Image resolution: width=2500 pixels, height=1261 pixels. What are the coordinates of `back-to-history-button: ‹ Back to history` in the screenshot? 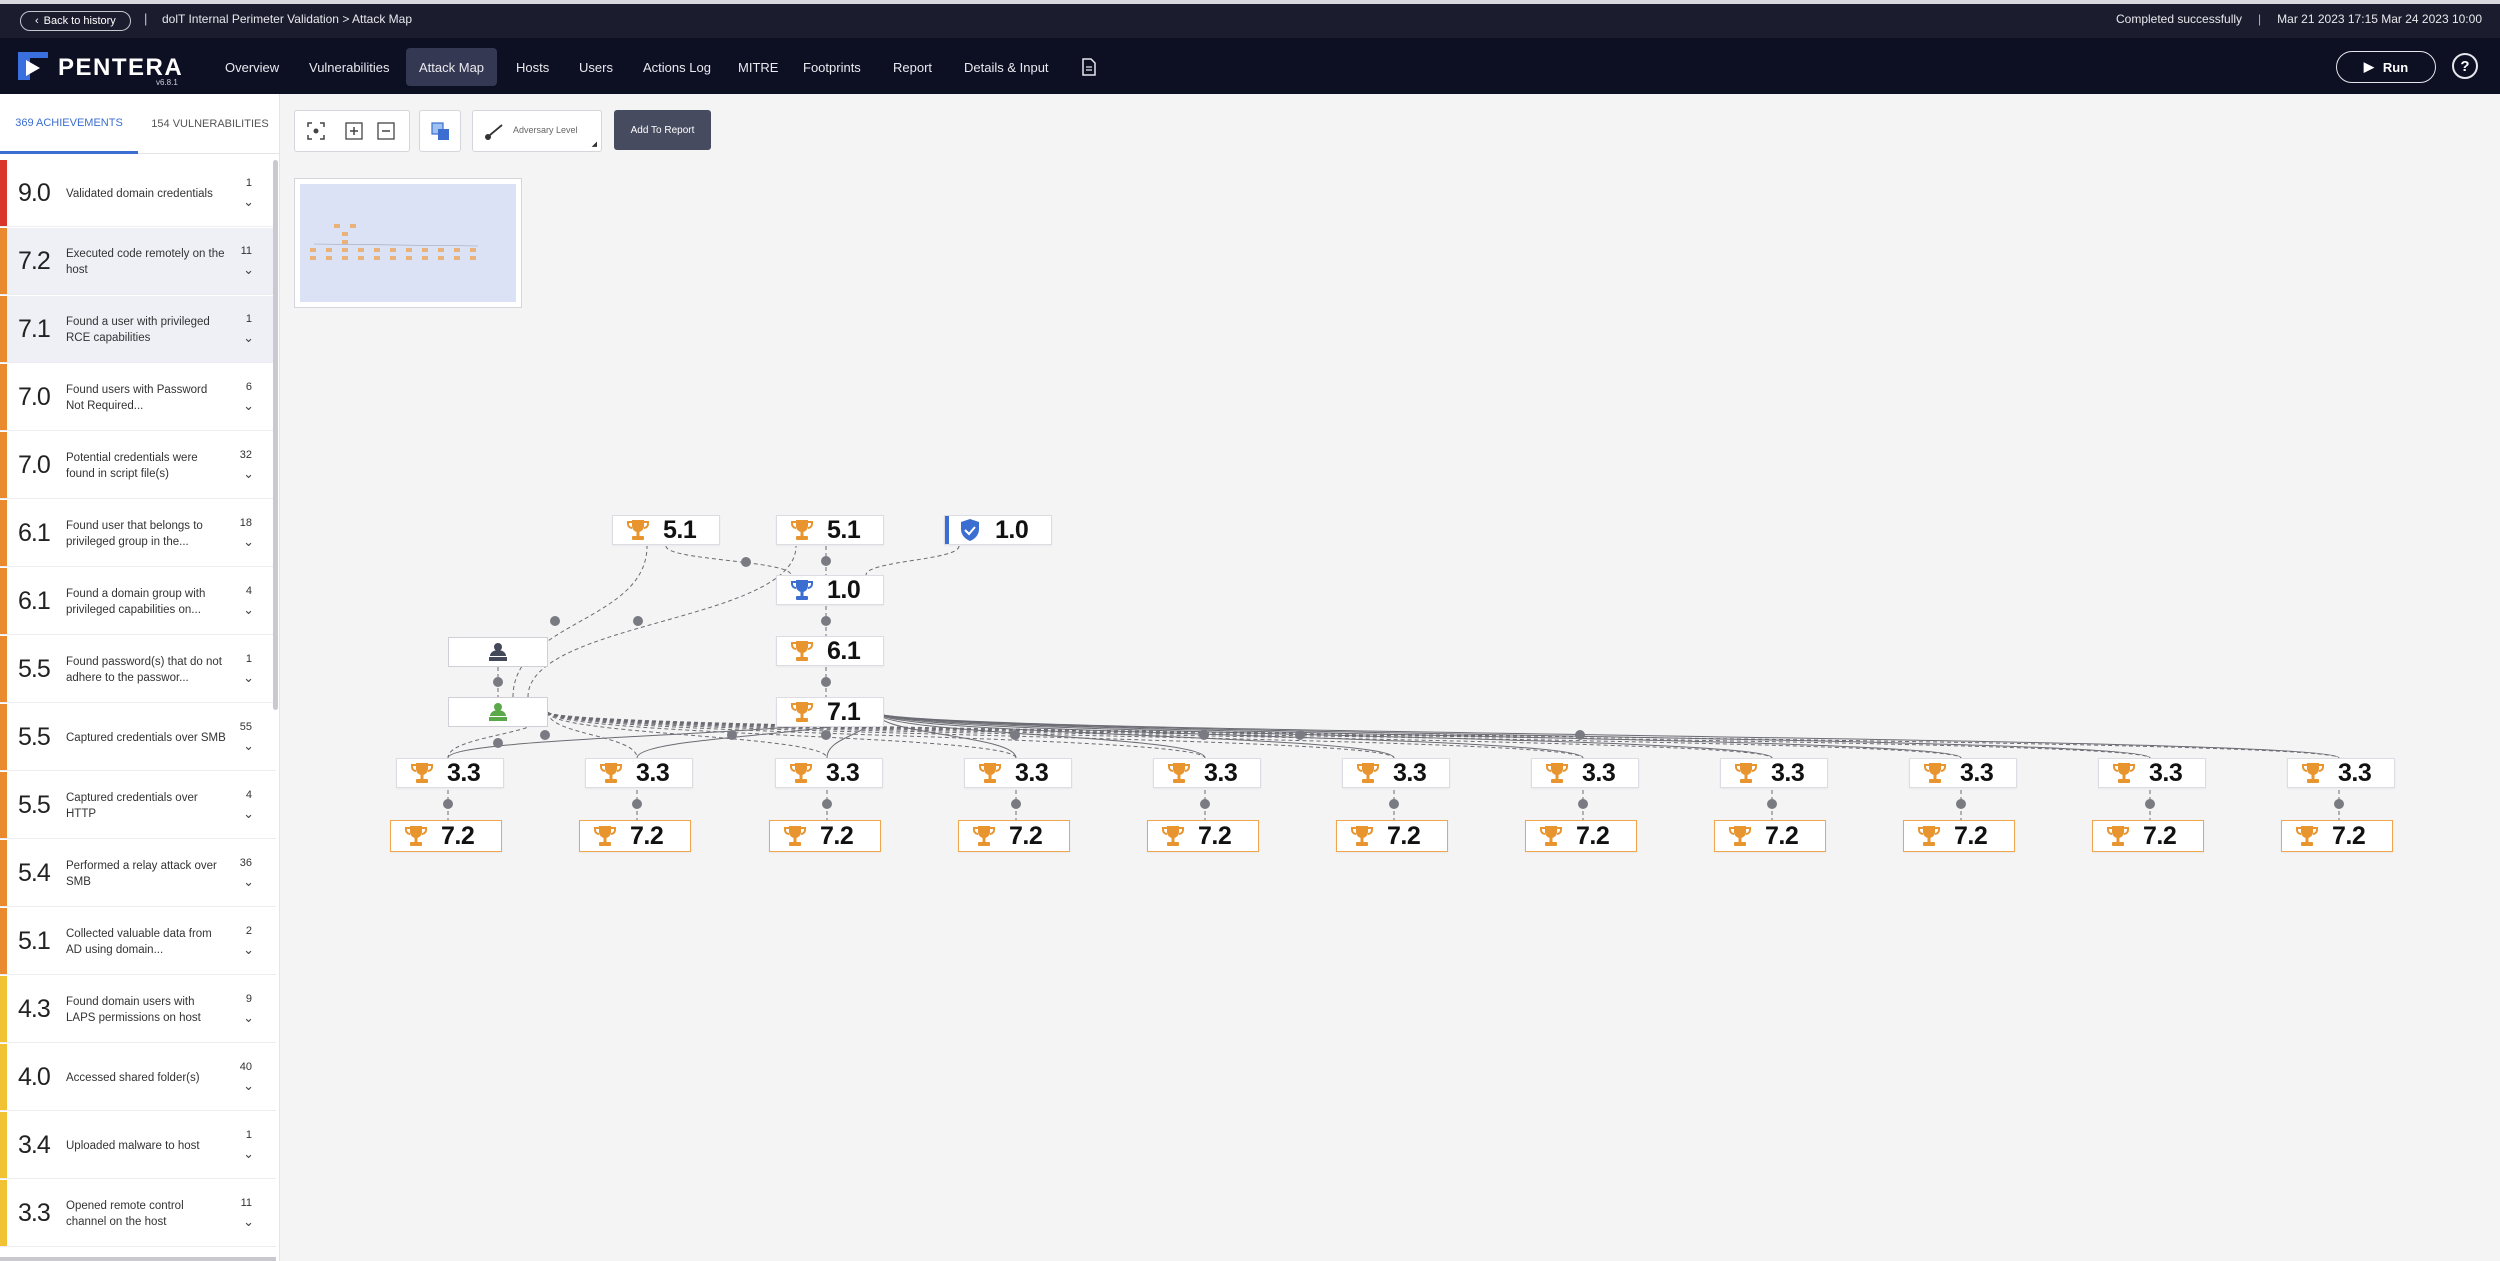 It's located at (75, 21).